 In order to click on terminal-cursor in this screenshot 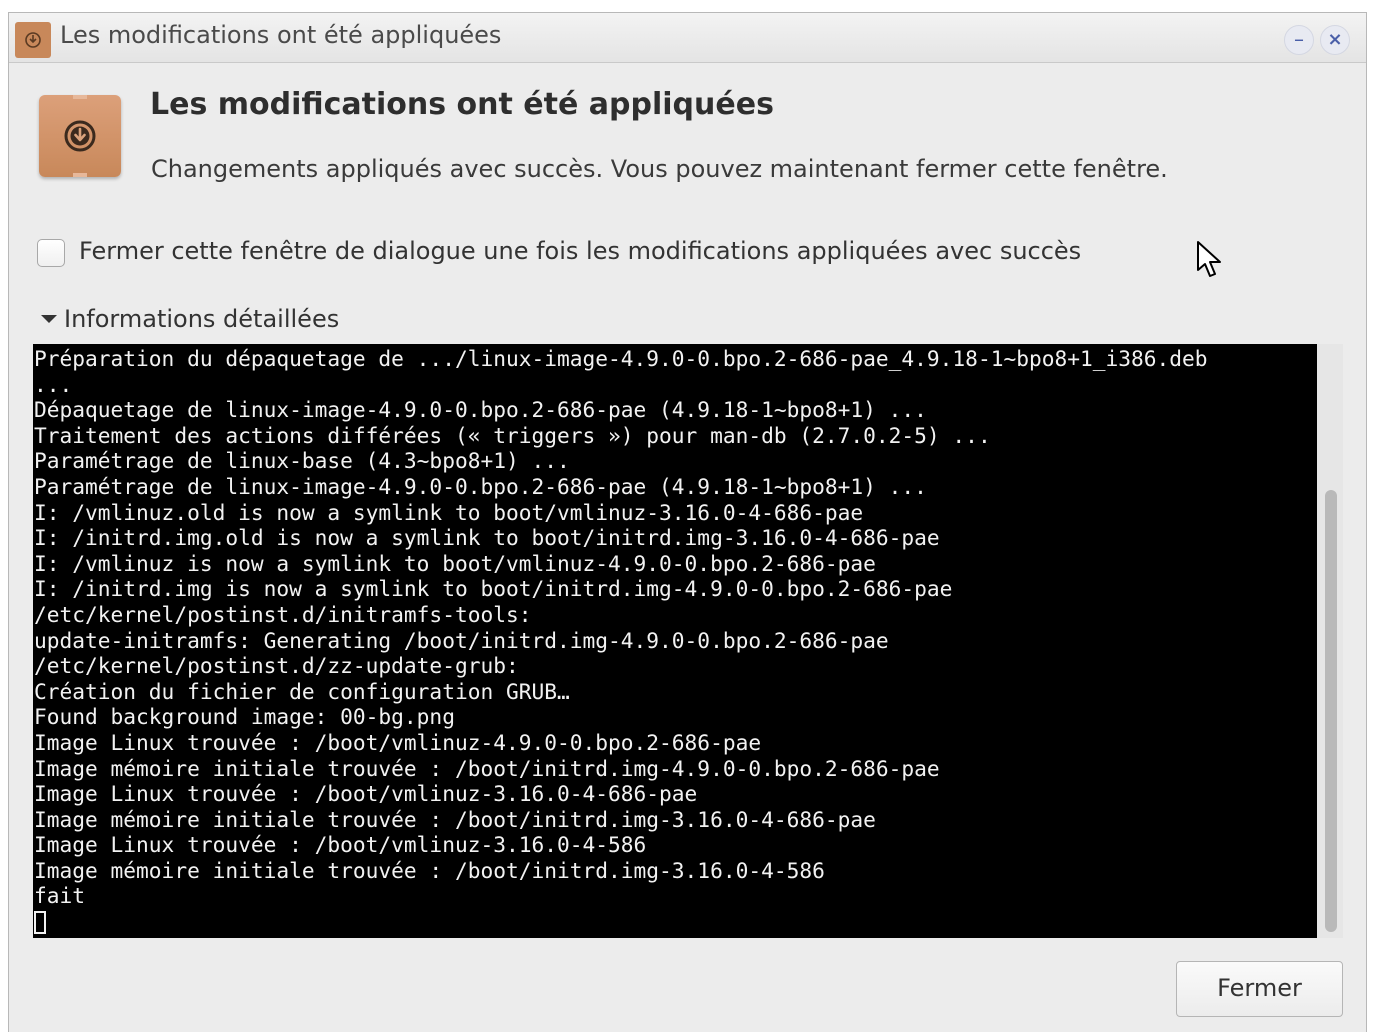, I will do `click(40, 923)`.